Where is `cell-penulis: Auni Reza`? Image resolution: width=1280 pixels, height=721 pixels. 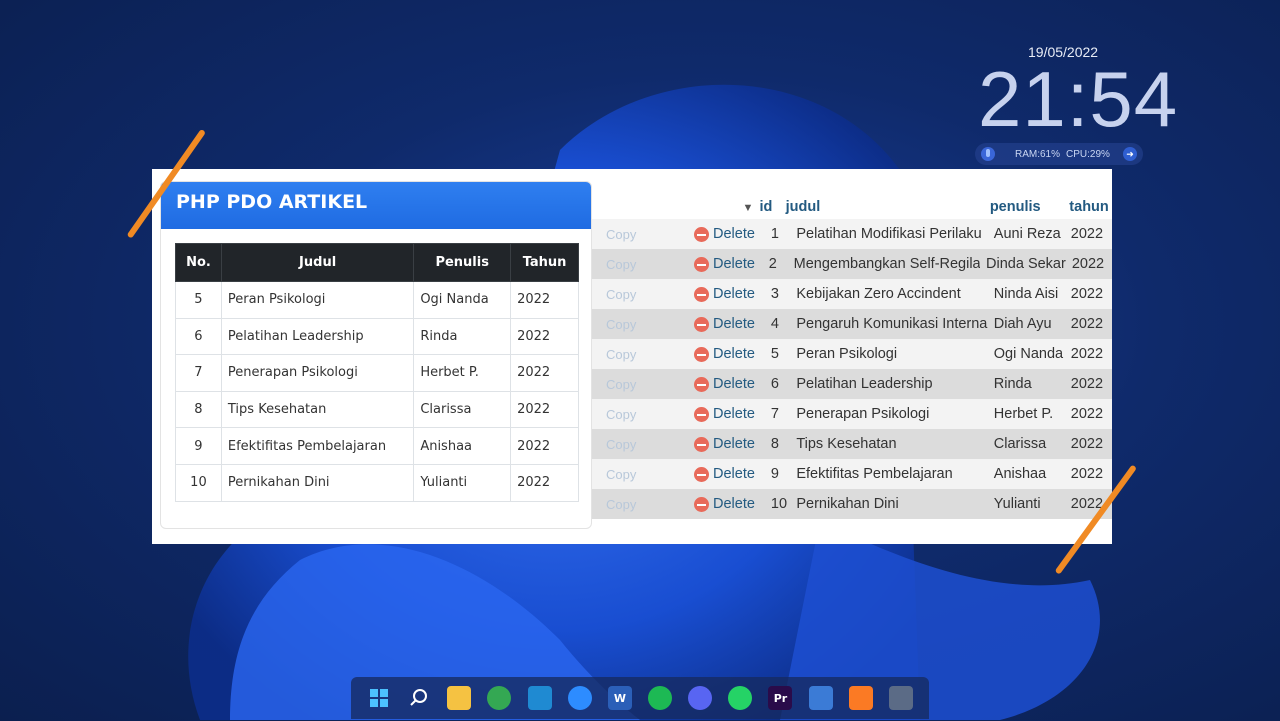 cell-penulis: Auni Reza is located at coordinates (1027, 234).